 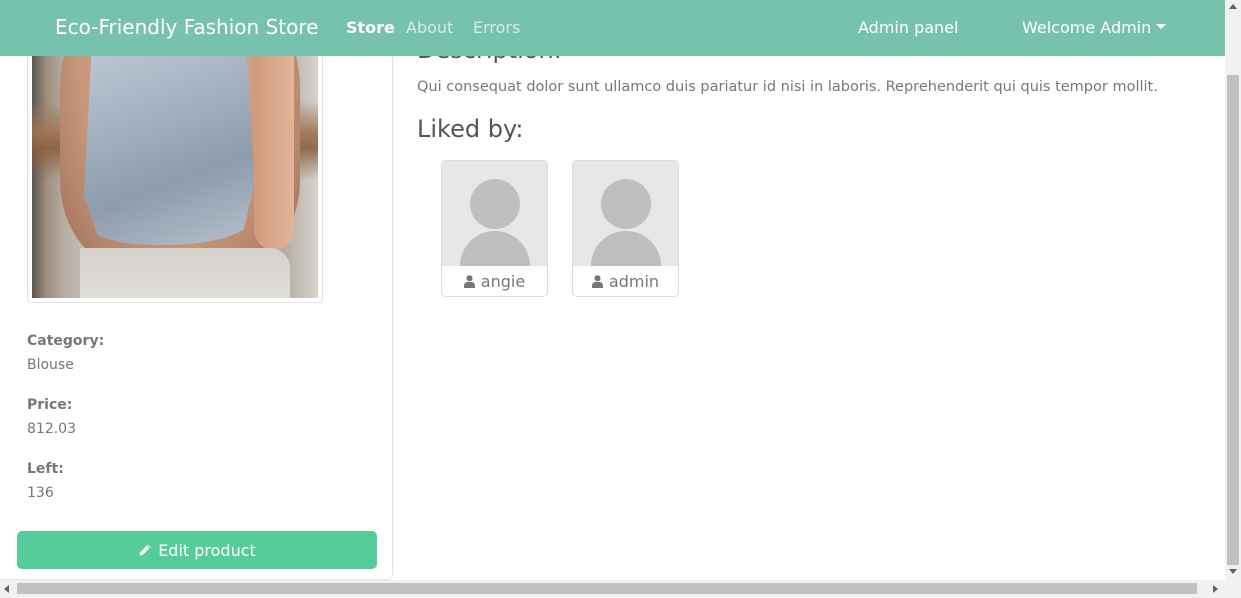 I want to click on edit-product-button: Edit product, so click(x=197, y=550).